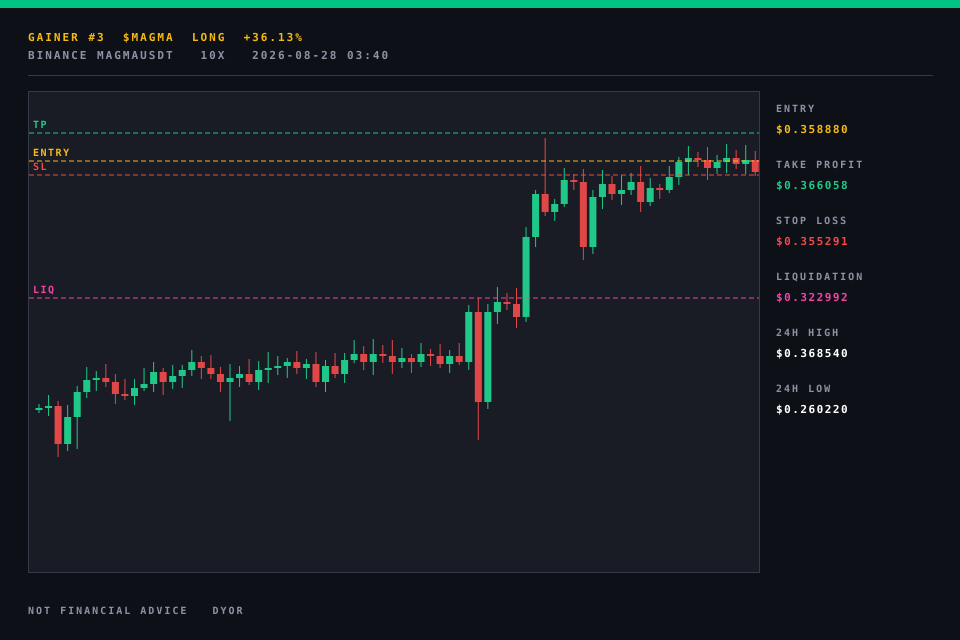 This screenshot has width=960, height=640. Describe the element at coordinates (813, 410) in the screenshot. I see `stat-value: $0.260220` at that location.